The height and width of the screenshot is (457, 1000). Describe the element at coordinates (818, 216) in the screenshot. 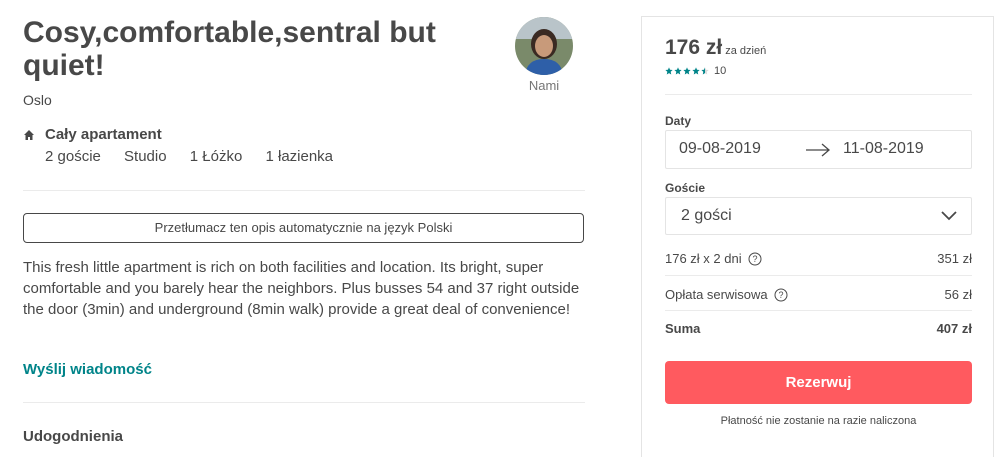

I see `guests-select: 2 gości` at that location.